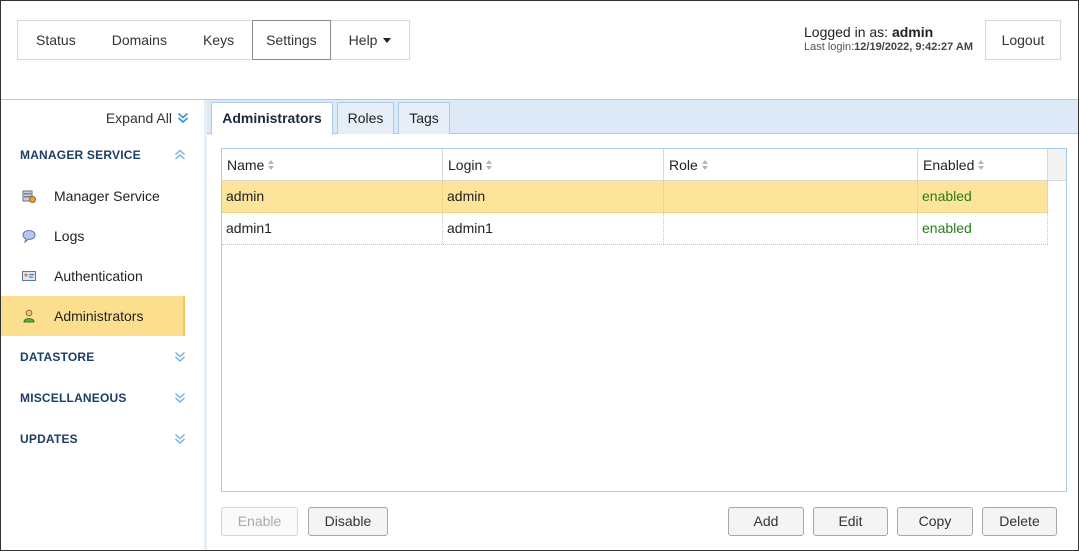 This screenshot has width=1079, height=551. What do you see at coordinates (791, 165) in the screenshot?
I see `column-header-role: Role` at bounding box center [791, 165].